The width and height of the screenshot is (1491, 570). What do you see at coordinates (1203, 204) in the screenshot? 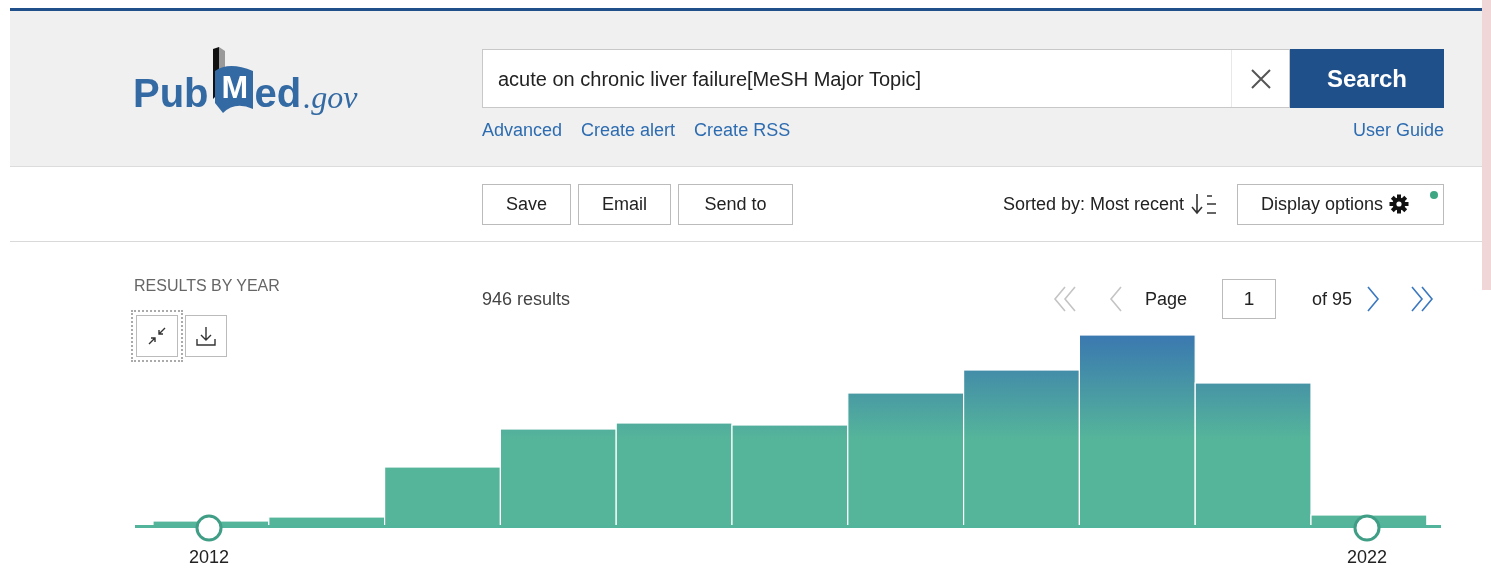
I see `sort-descending-icon` at bounding box center [1203, 204].